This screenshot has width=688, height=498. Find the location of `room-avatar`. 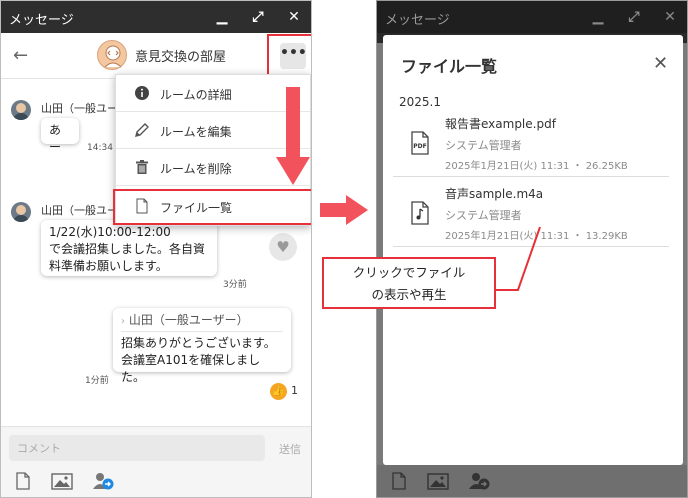

room-avatar is located at coordinates (112, 55).